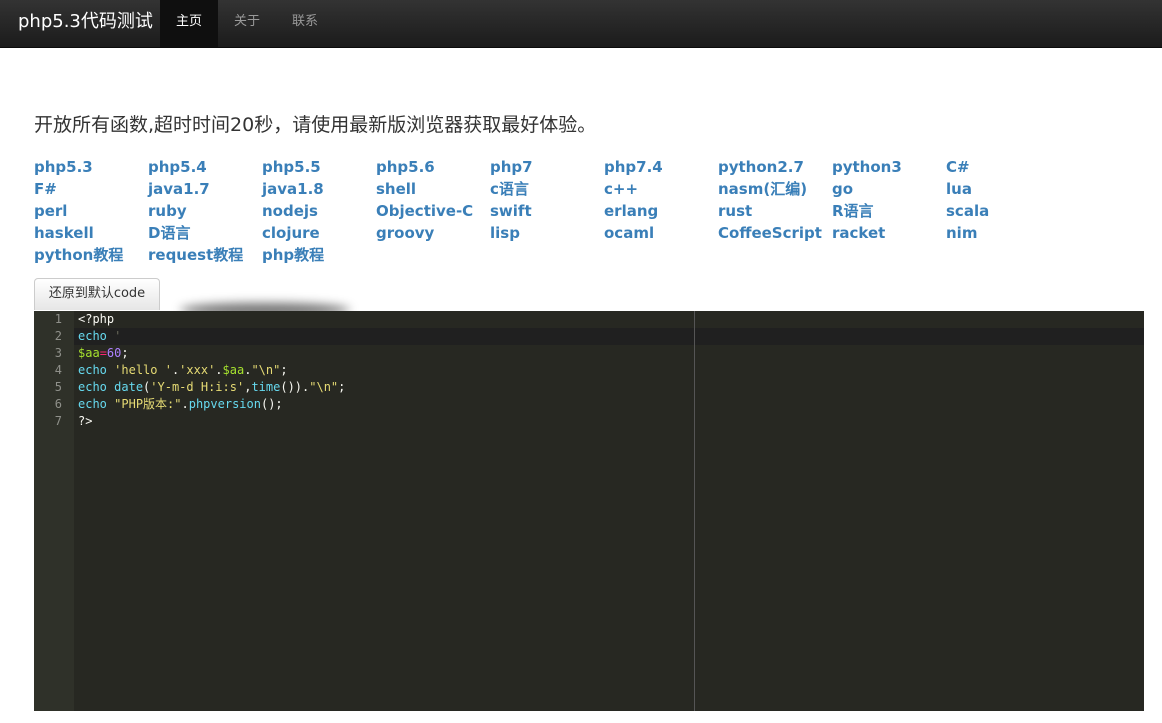 This screenshot has width=1162, height=723. I want to click on language-link: python教程, so click(78, 255).